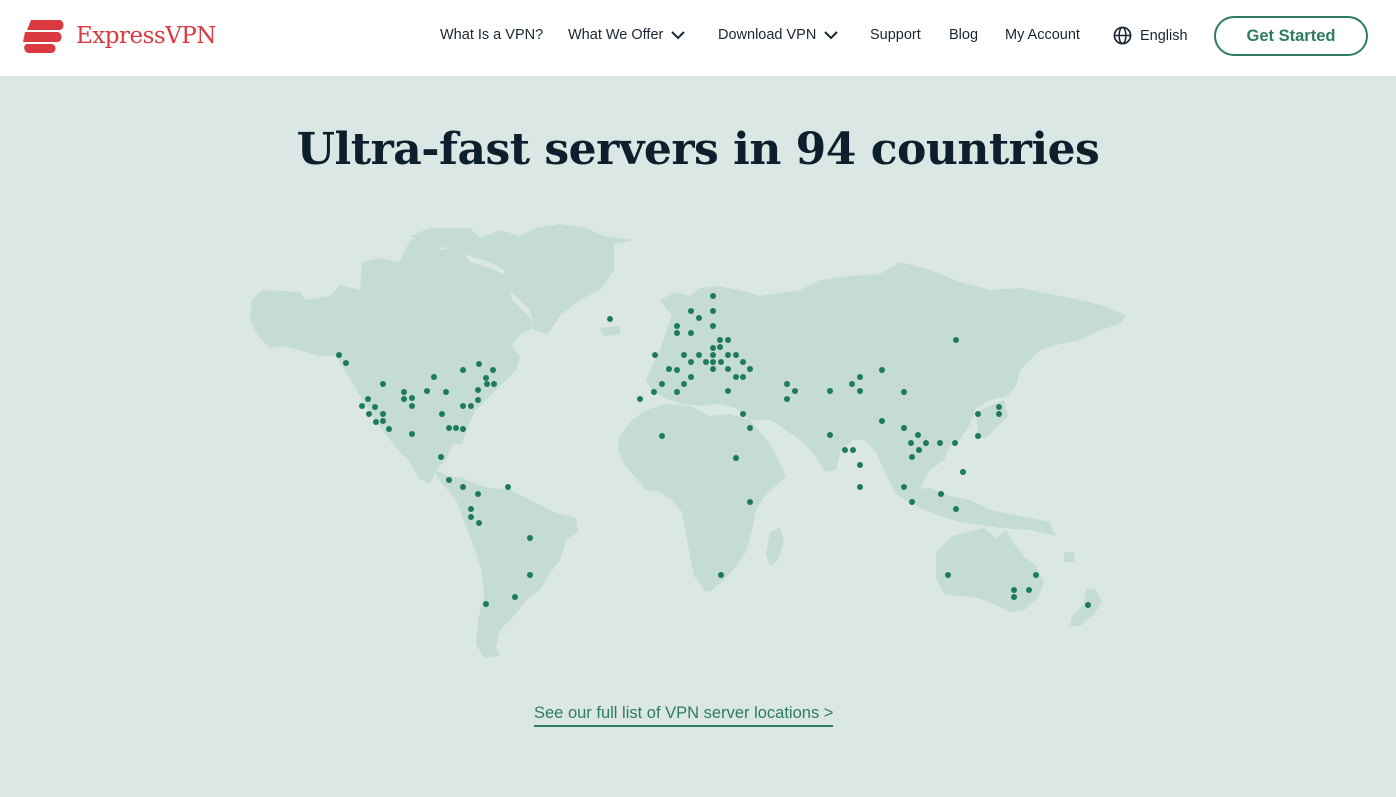 The width and height of the screenshot is (1396, 797). Describe the element at coordinates (775, 547) in the screenshot. I see `madagascar-land` at that location.